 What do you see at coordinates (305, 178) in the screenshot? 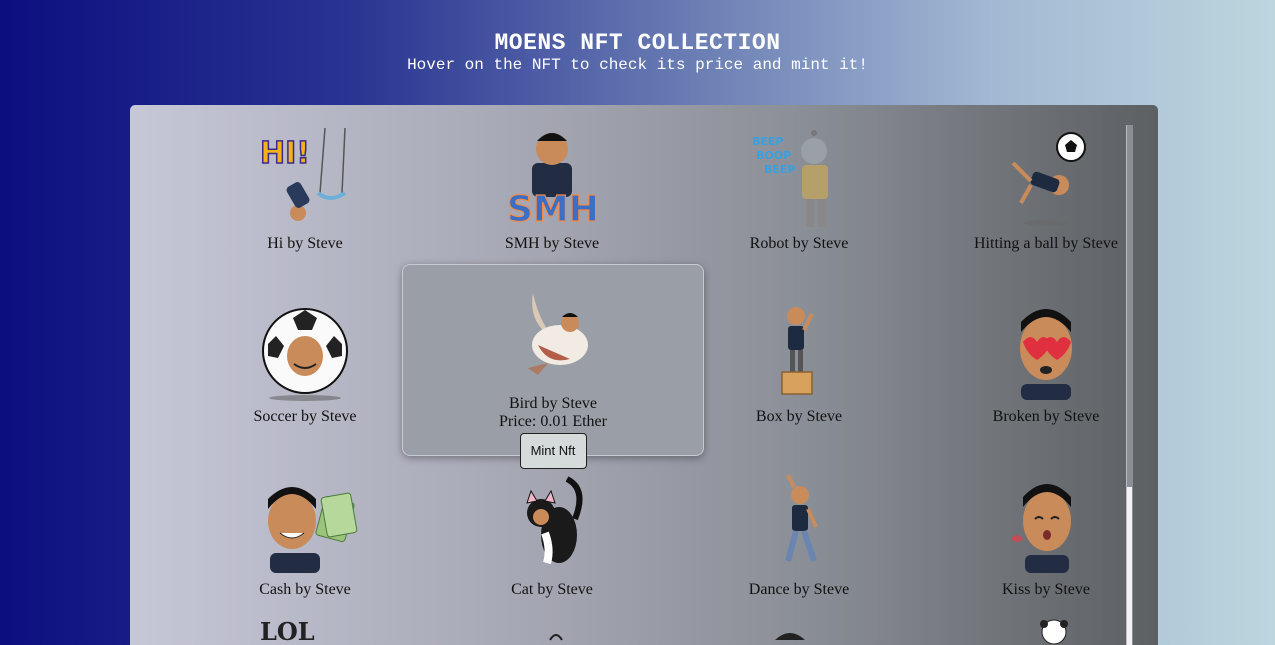
I see `hi-sticker-icon: HI!` at bounding box center [305, 178].